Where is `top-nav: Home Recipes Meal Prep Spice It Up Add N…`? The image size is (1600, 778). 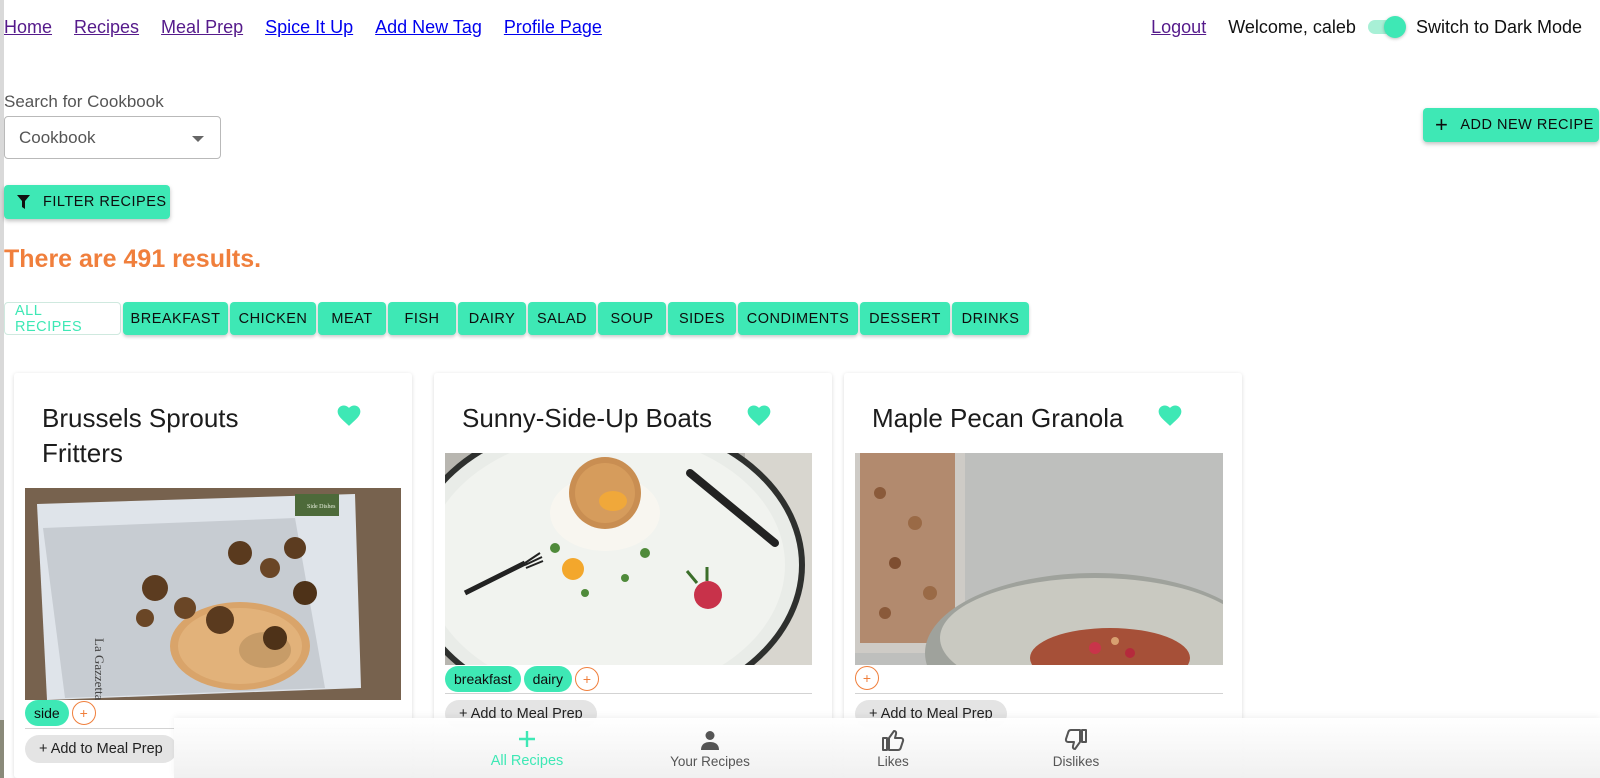 top-nav: Home Recipes Meal Prep Spice It Up Add N… is located at coordinates (802, 27).